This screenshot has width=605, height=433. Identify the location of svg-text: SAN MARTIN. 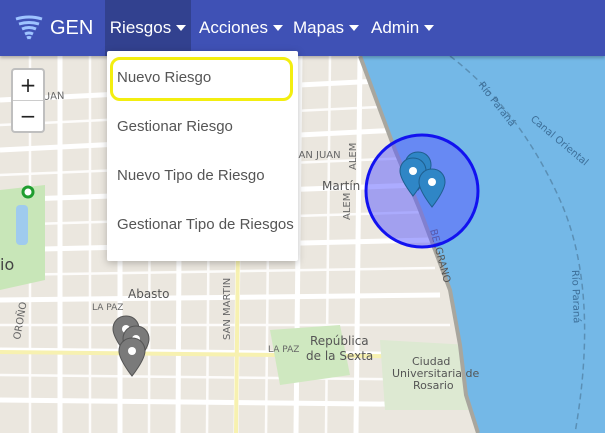
(227, 309).